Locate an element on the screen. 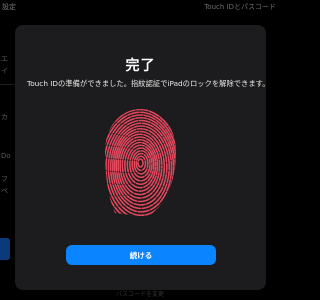  sidebar-fragment: ペ is located at coordinates (4, 191).